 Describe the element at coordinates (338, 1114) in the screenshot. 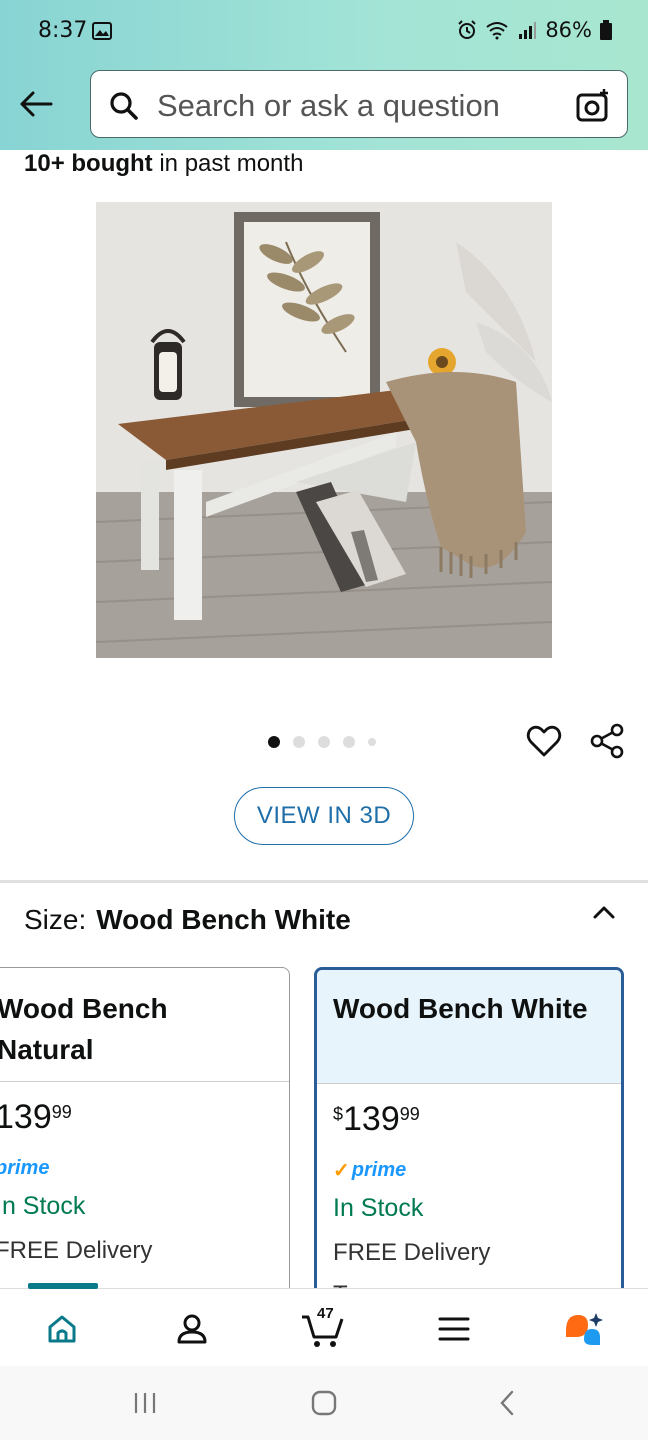

I see `price-symbol: $` at that location.